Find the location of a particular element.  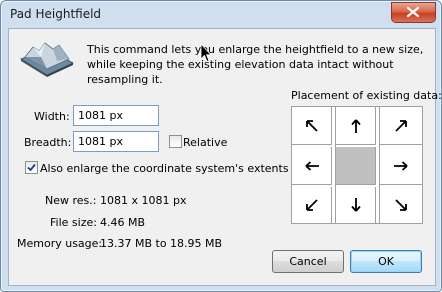

placement-bottom is located at coordinates (356, 205).